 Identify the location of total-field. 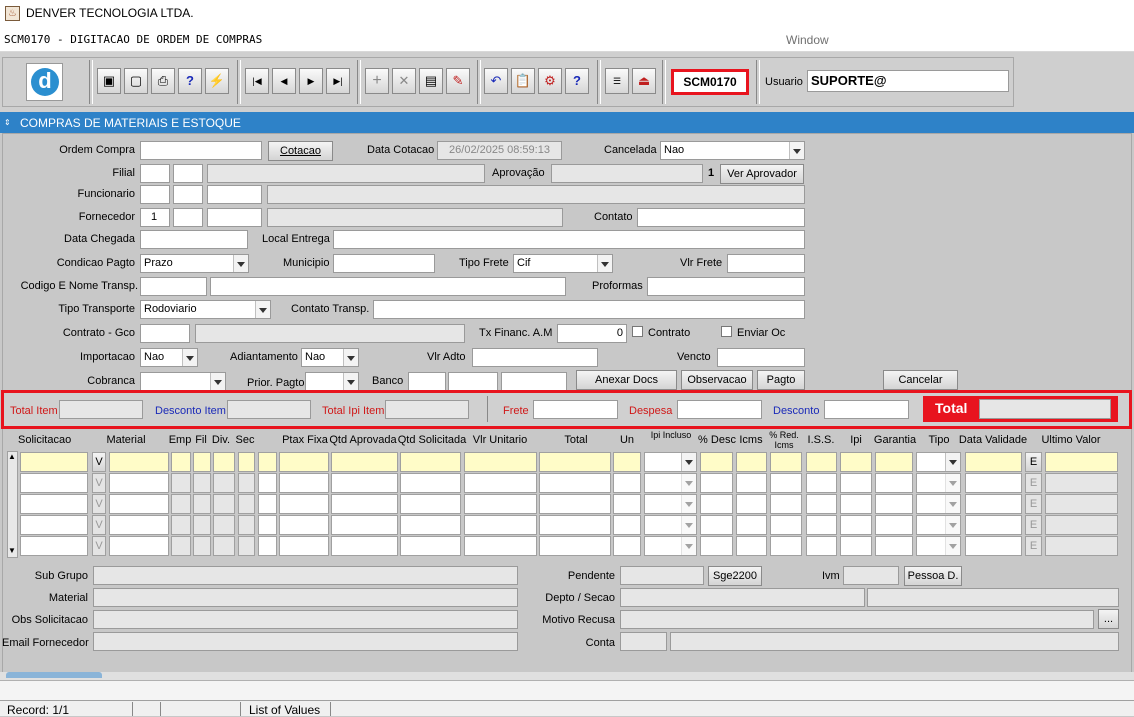
(1045, 409).